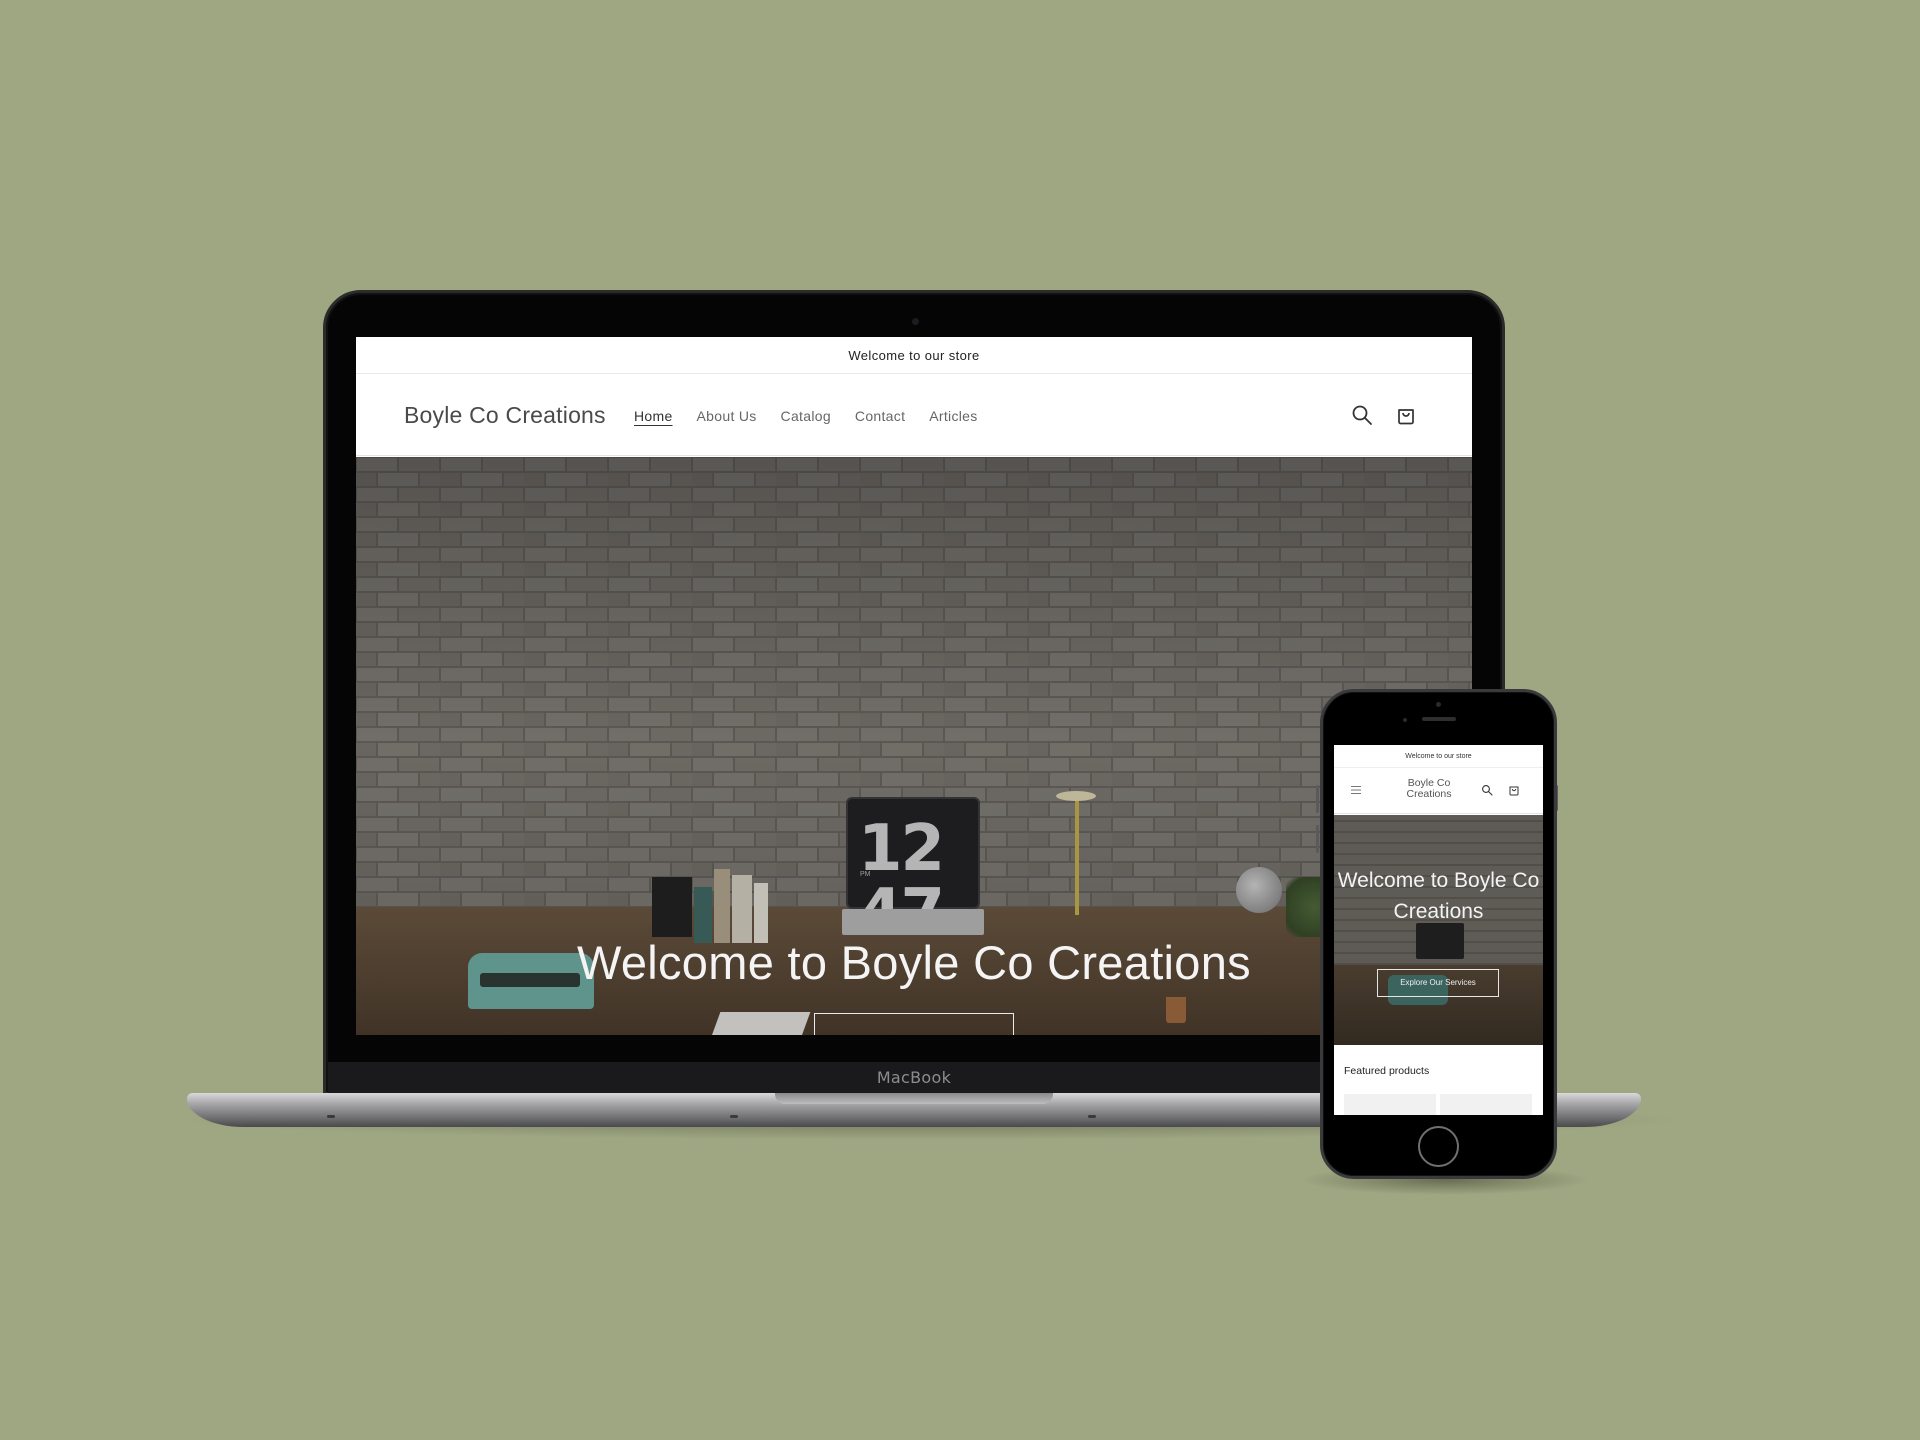 The image size is (1920, 1440). Describe the element at coordinates (880, 416) in the screenshot. I see `nav-contact: Contact` at that location.